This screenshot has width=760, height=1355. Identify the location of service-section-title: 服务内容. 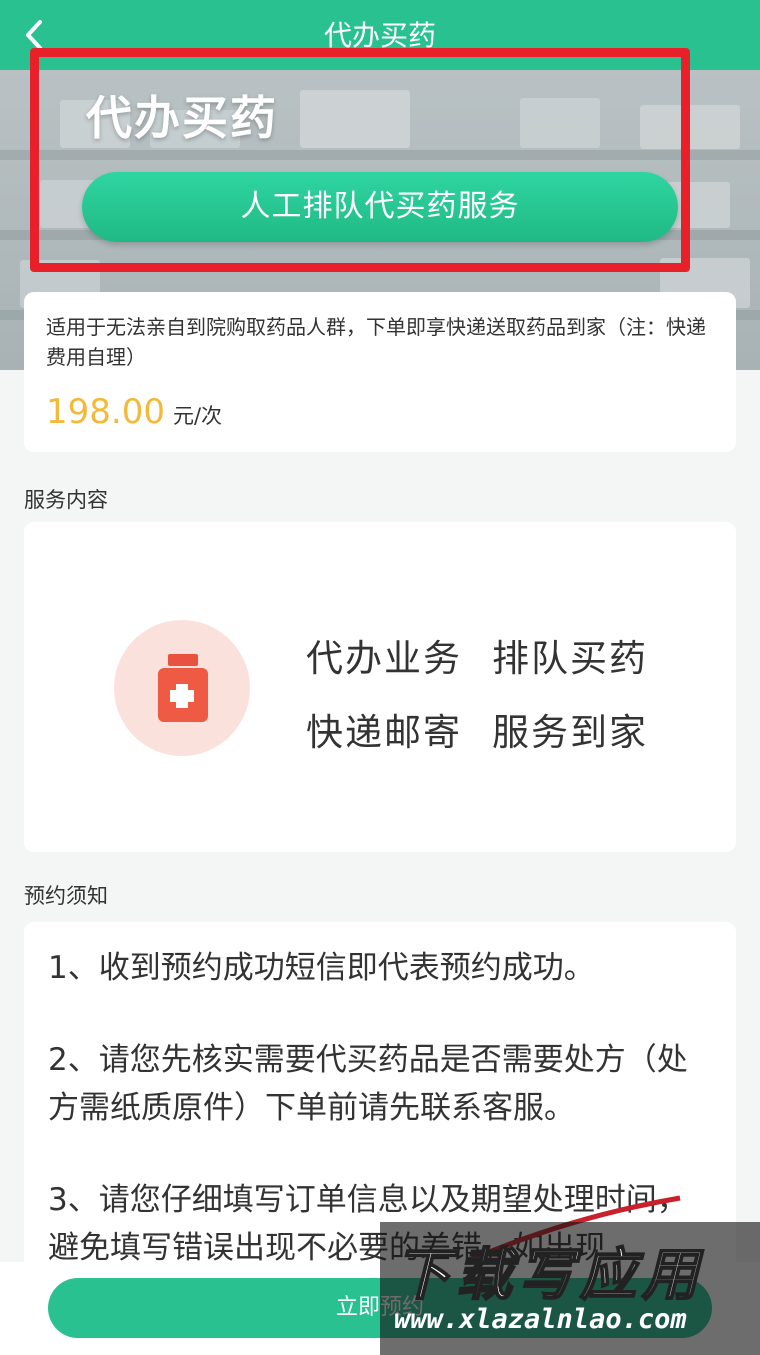
(66, 500).